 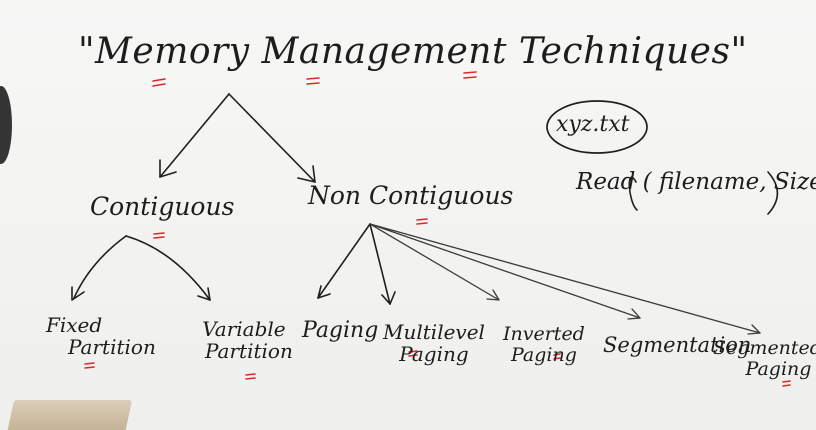 What do you see at coordinates (413, 51) in the screenshot?
I see `diagram-title: "Memory Management Techniques"` at bounding box center [413, 51].